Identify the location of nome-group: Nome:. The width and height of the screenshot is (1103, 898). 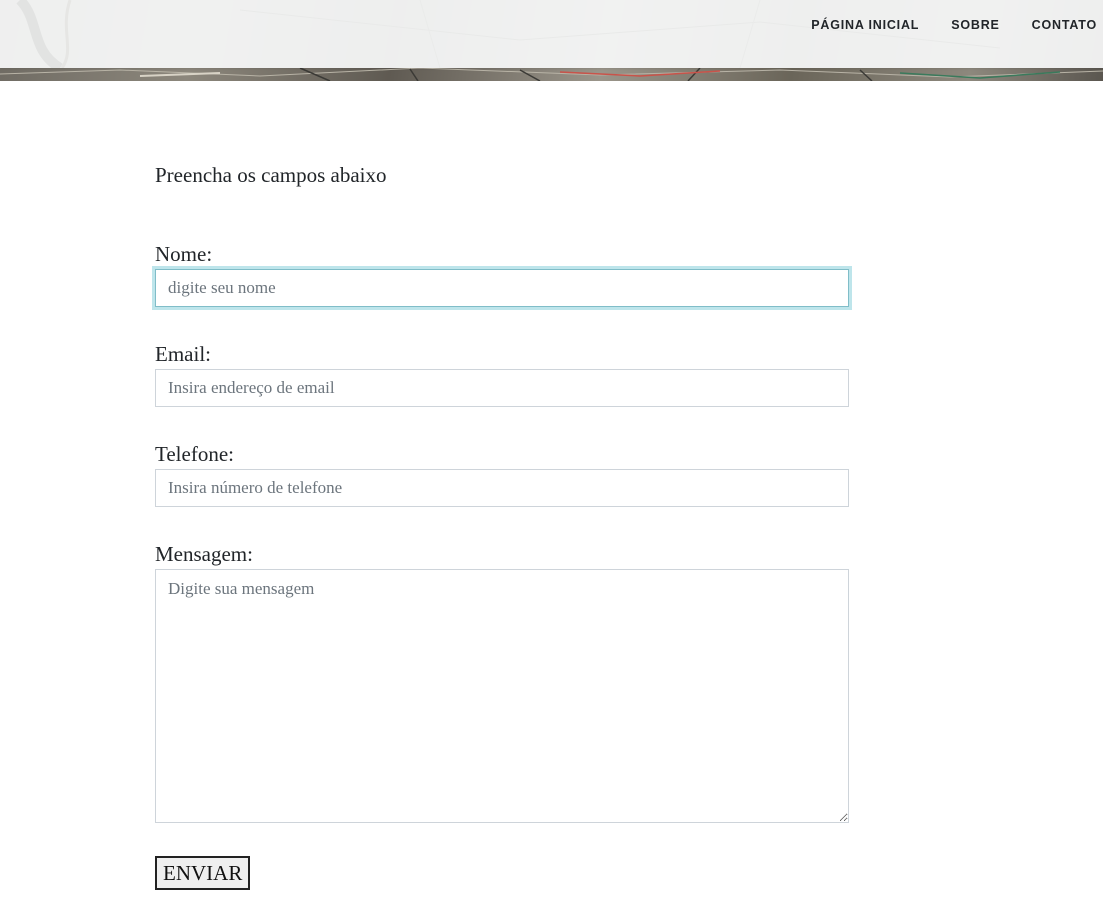
(502, 274).